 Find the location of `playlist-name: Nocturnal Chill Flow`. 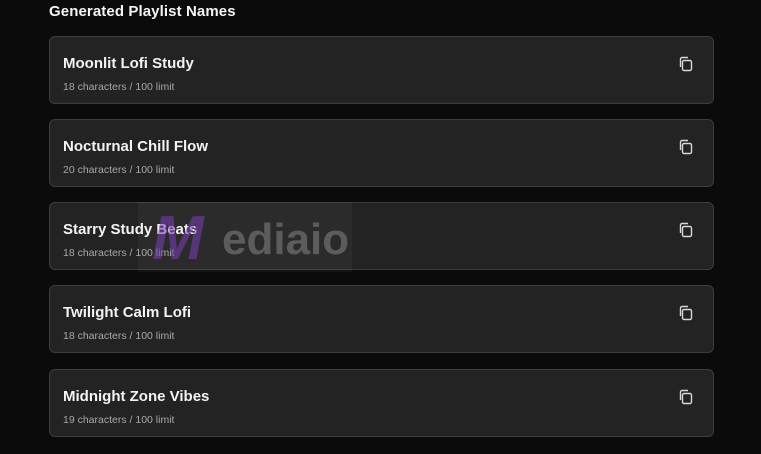

playlist-name: Nocturnal Chill Flow is located at coordinates (135, 146).